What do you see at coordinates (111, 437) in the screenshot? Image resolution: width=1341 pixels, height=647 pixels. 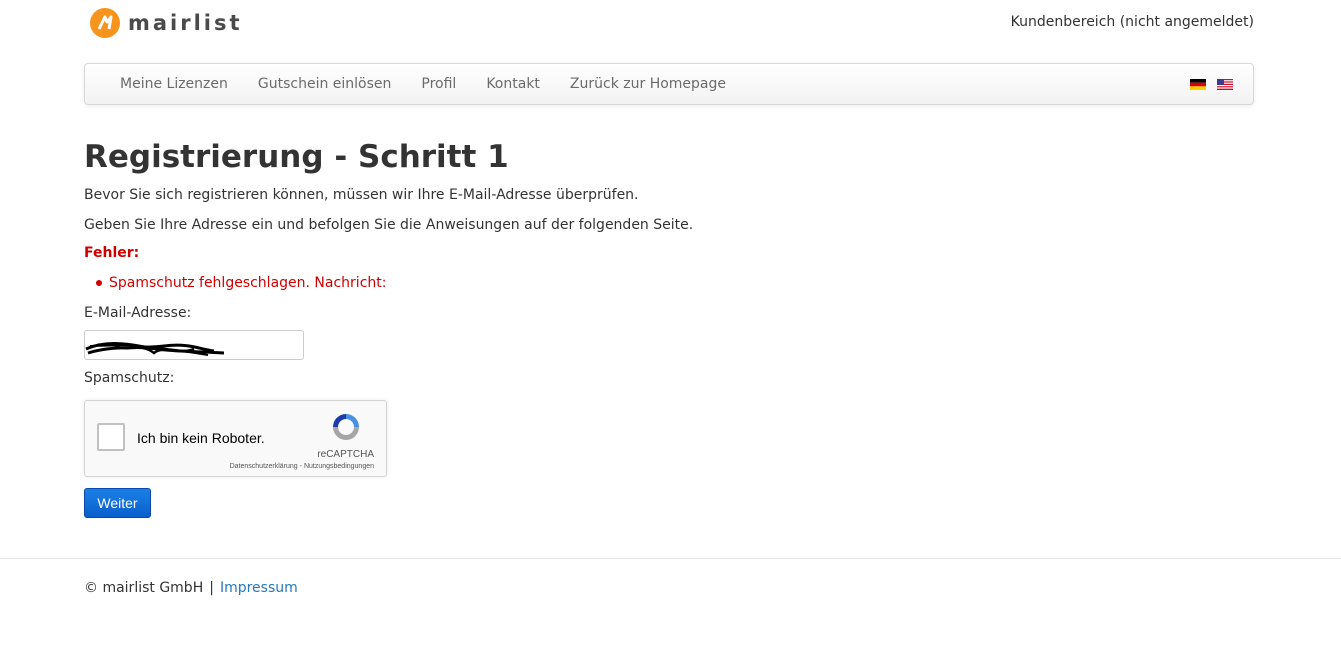 I see `recaptcha-checkbox` at bounding box center [111, 437].